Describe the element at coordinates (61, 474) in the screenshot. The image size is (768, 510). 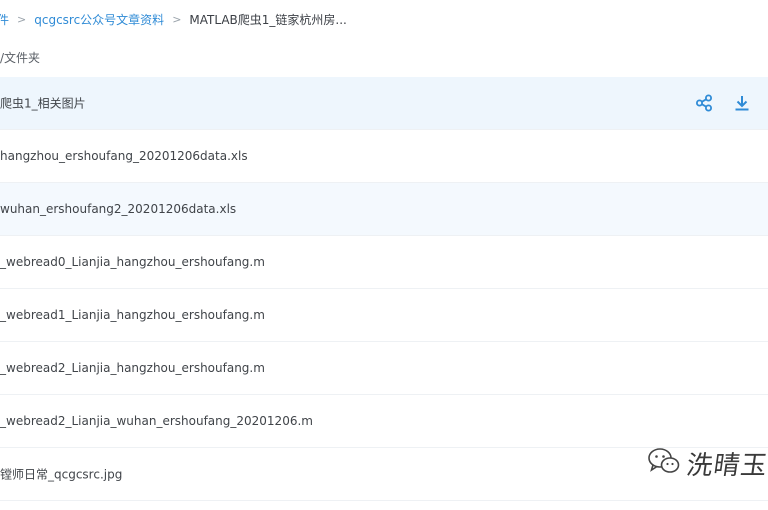
I see `file-name: 镗师日常_qcgcsrc.jpg` at that location.